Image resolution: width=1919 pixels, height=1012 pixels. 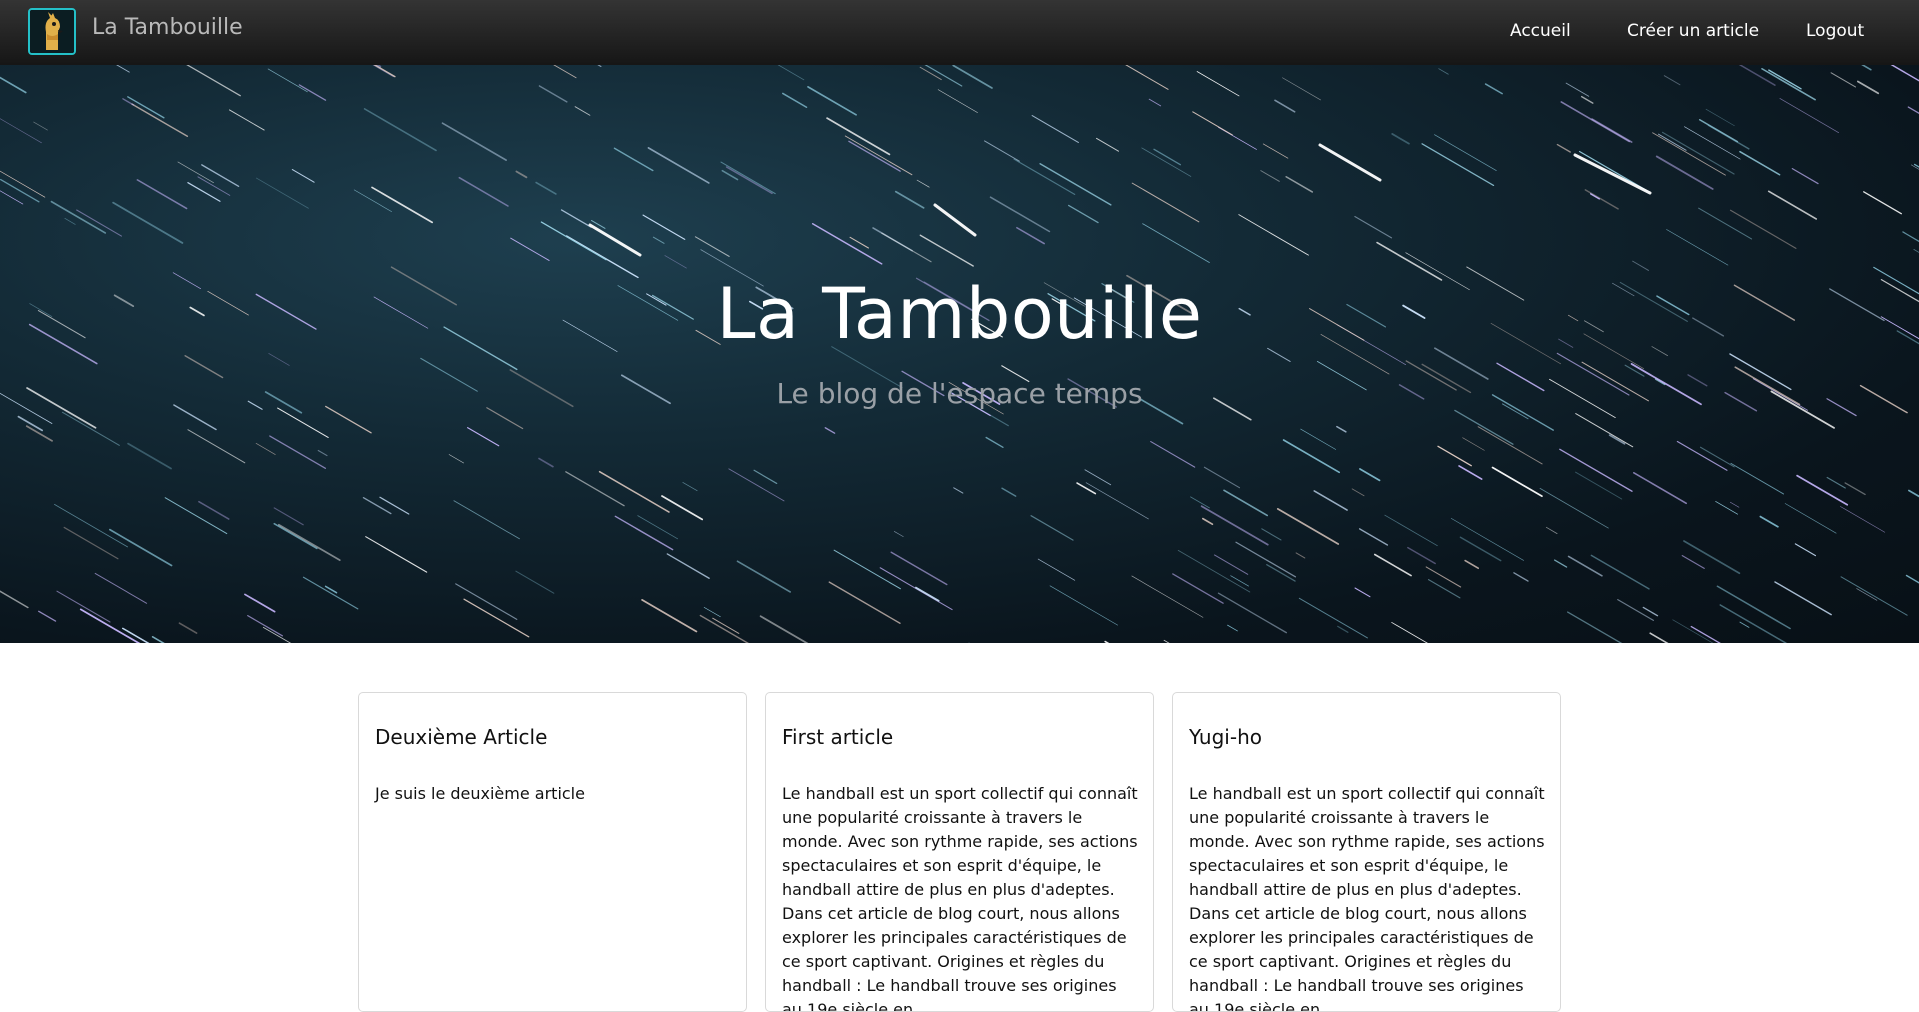 What do you see at coordinates (52, 31) in the screenshot?
I see `llama-logo-icon` at bounding box center [52, 31].